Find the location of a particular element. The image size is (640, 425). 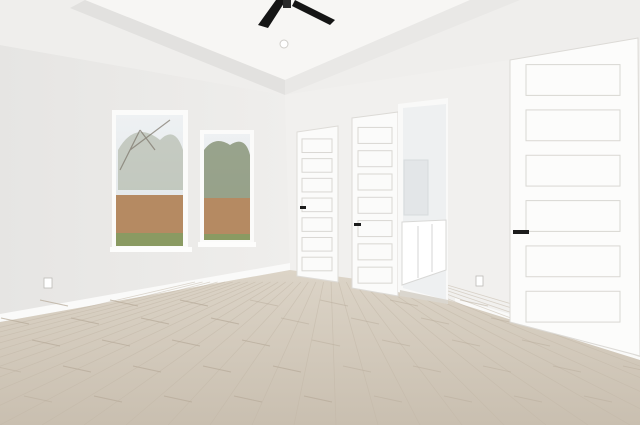

window-sill-right is located at coordinates (227, 244).